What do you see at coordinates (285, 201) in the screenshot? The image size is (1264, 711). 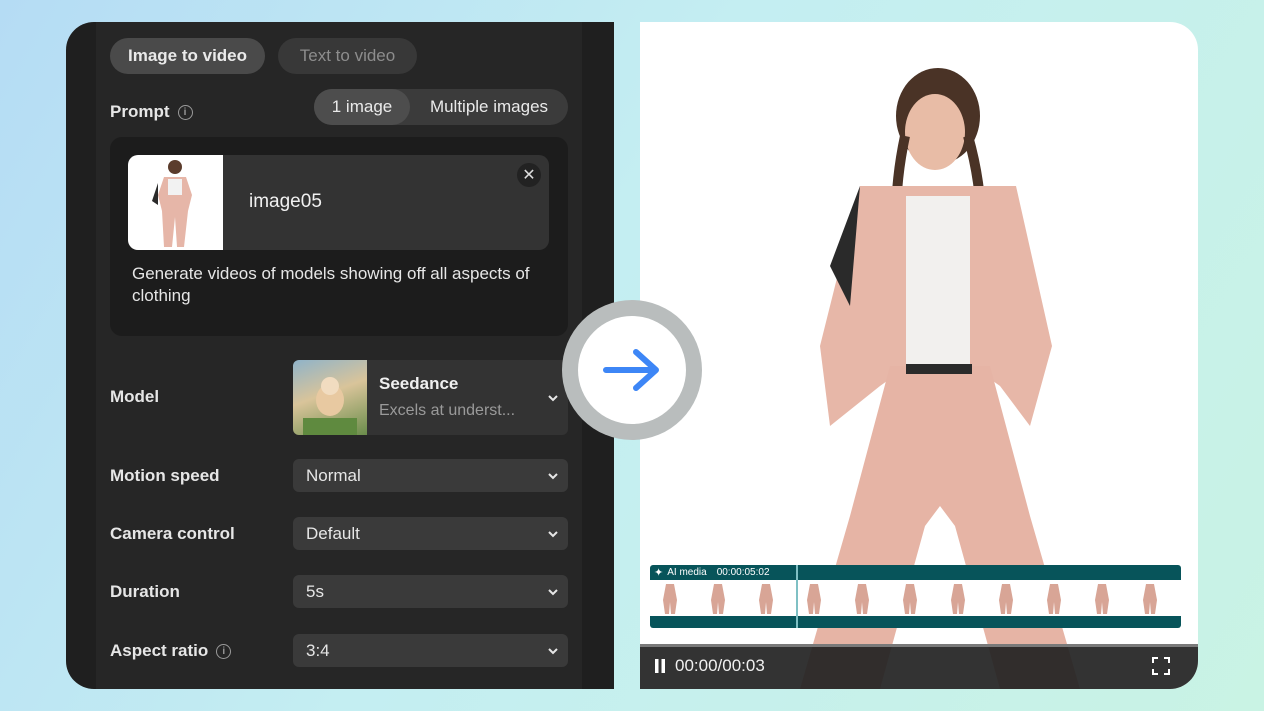 I see `uploaded-image-name: image05` at bounding box center [285, 201].